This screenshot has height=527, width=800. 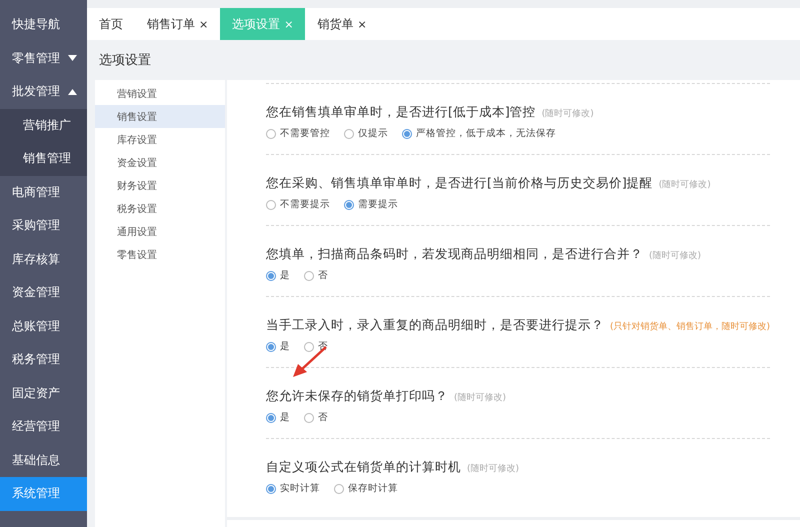 What do you see at coordinates (43, 125) in the screenshot?
I see `sidebar-subitem: 营销推广` at bounding box center [43, 125].